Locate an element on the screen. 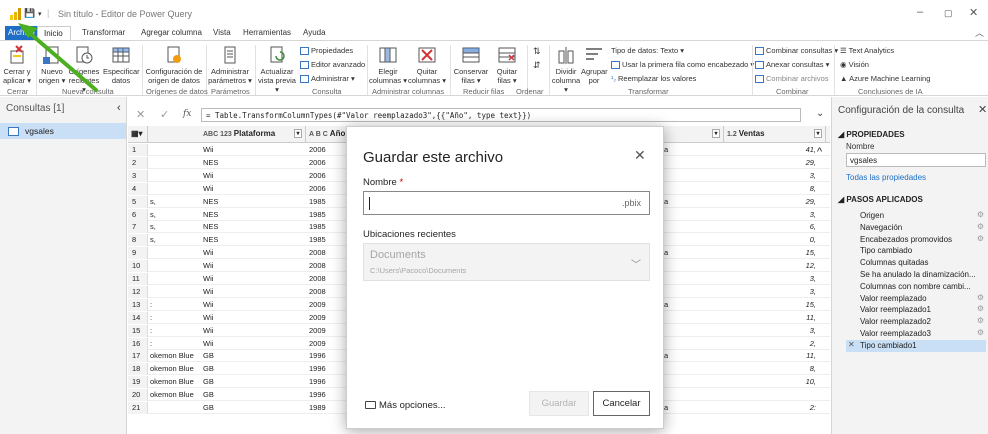  column-header-hidden: ▾ is located at coordinates (694, 134).